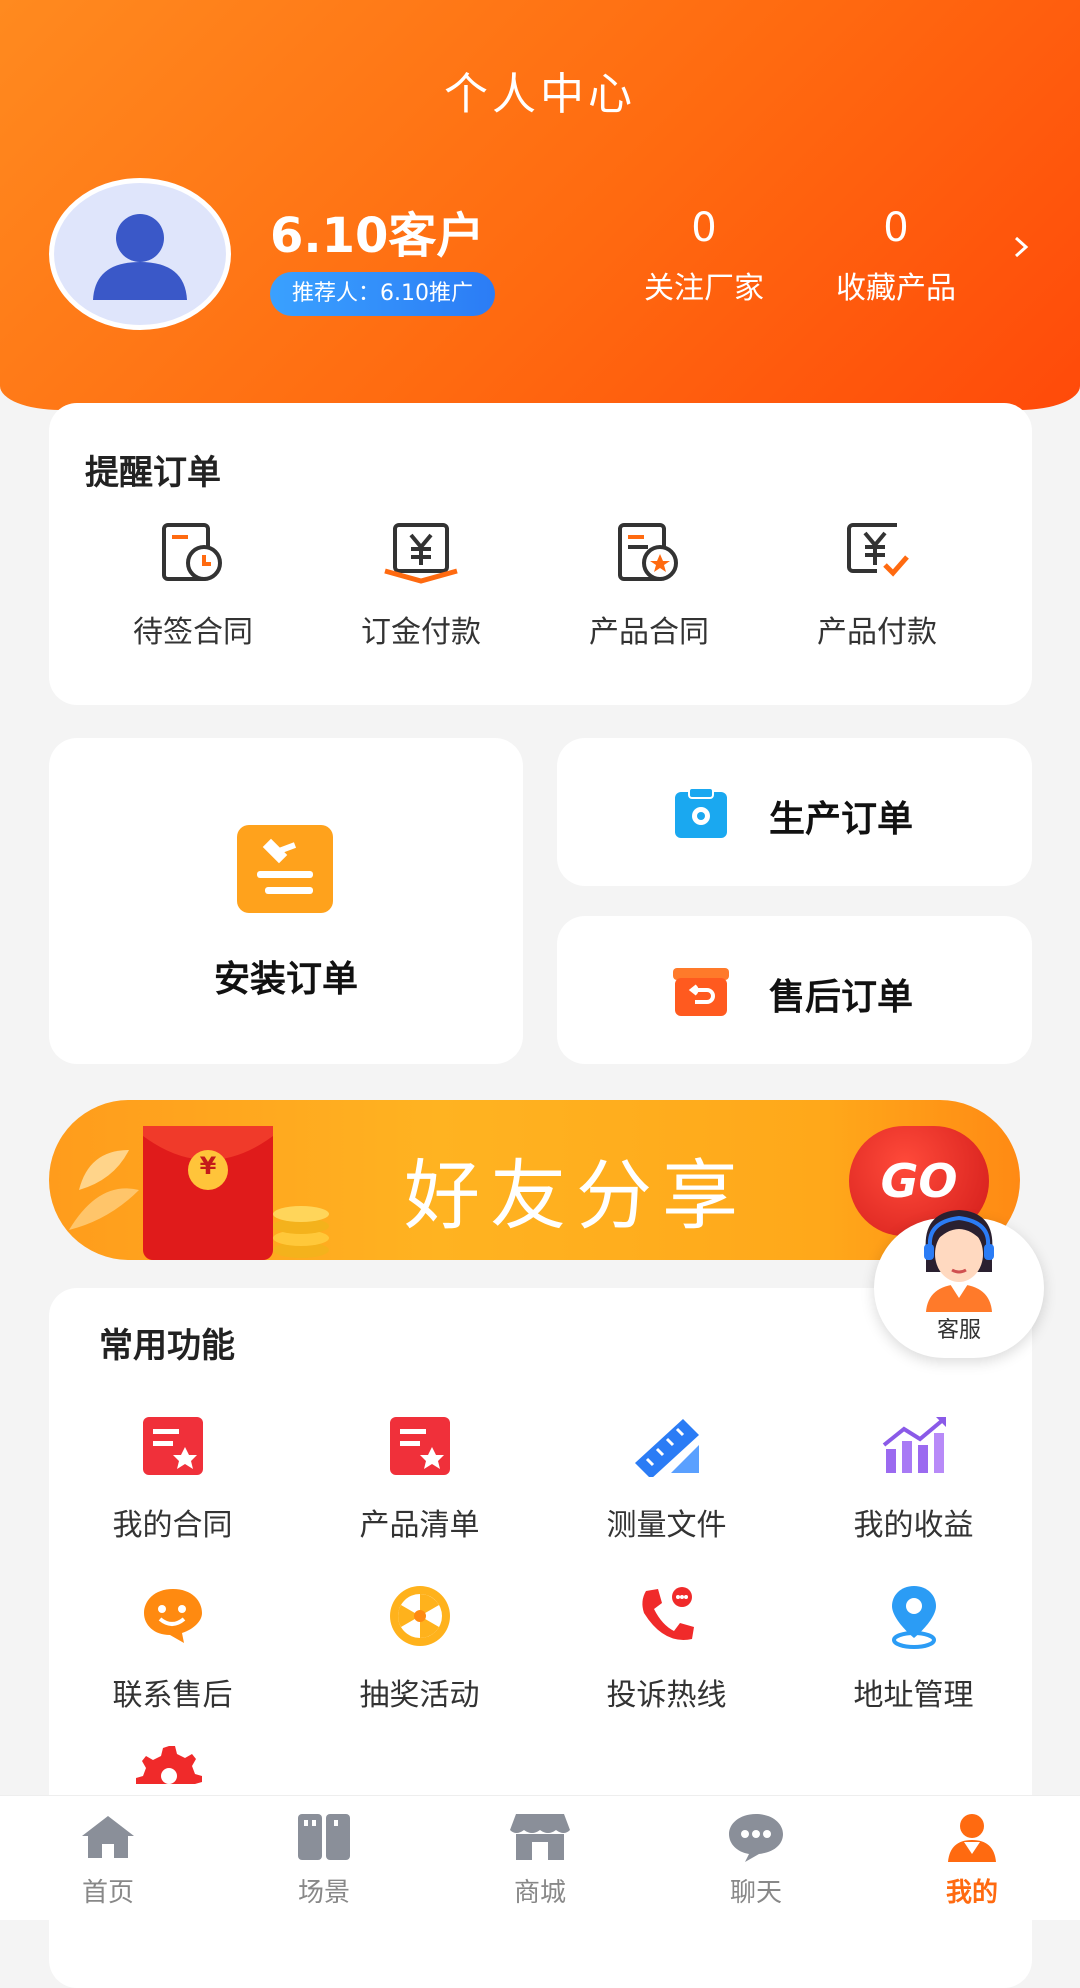  What do you see at coordinates (172, 1645) in the screenshot?
I see `function-contact-after-sales: 联系售后` at bounding box center [172, 1645].